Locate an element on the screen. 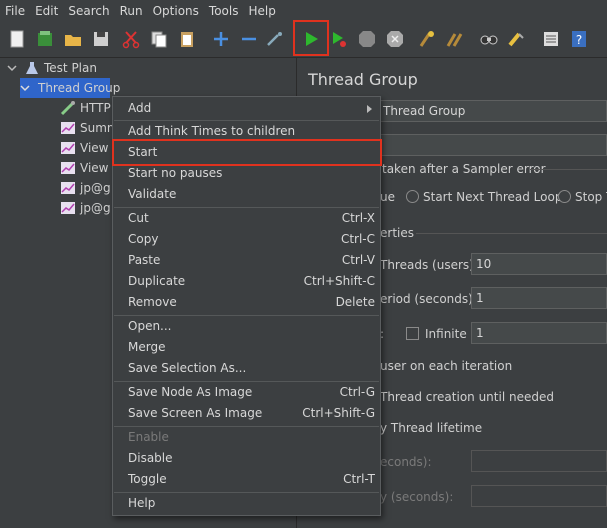 The width and height of the screenshot is (607, 528). startup-delay-label: y (seconds): is located at coordinates (417, 497).